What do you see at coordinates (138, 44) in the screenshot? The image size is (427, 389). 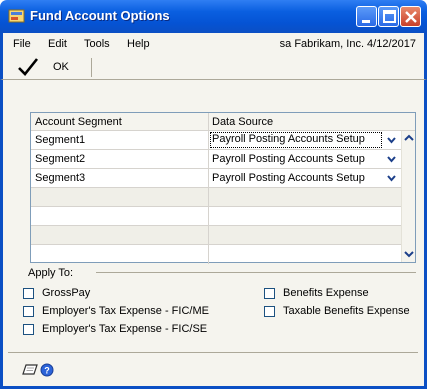 I see `menu-help: Help` at bounding box center [138, 44].